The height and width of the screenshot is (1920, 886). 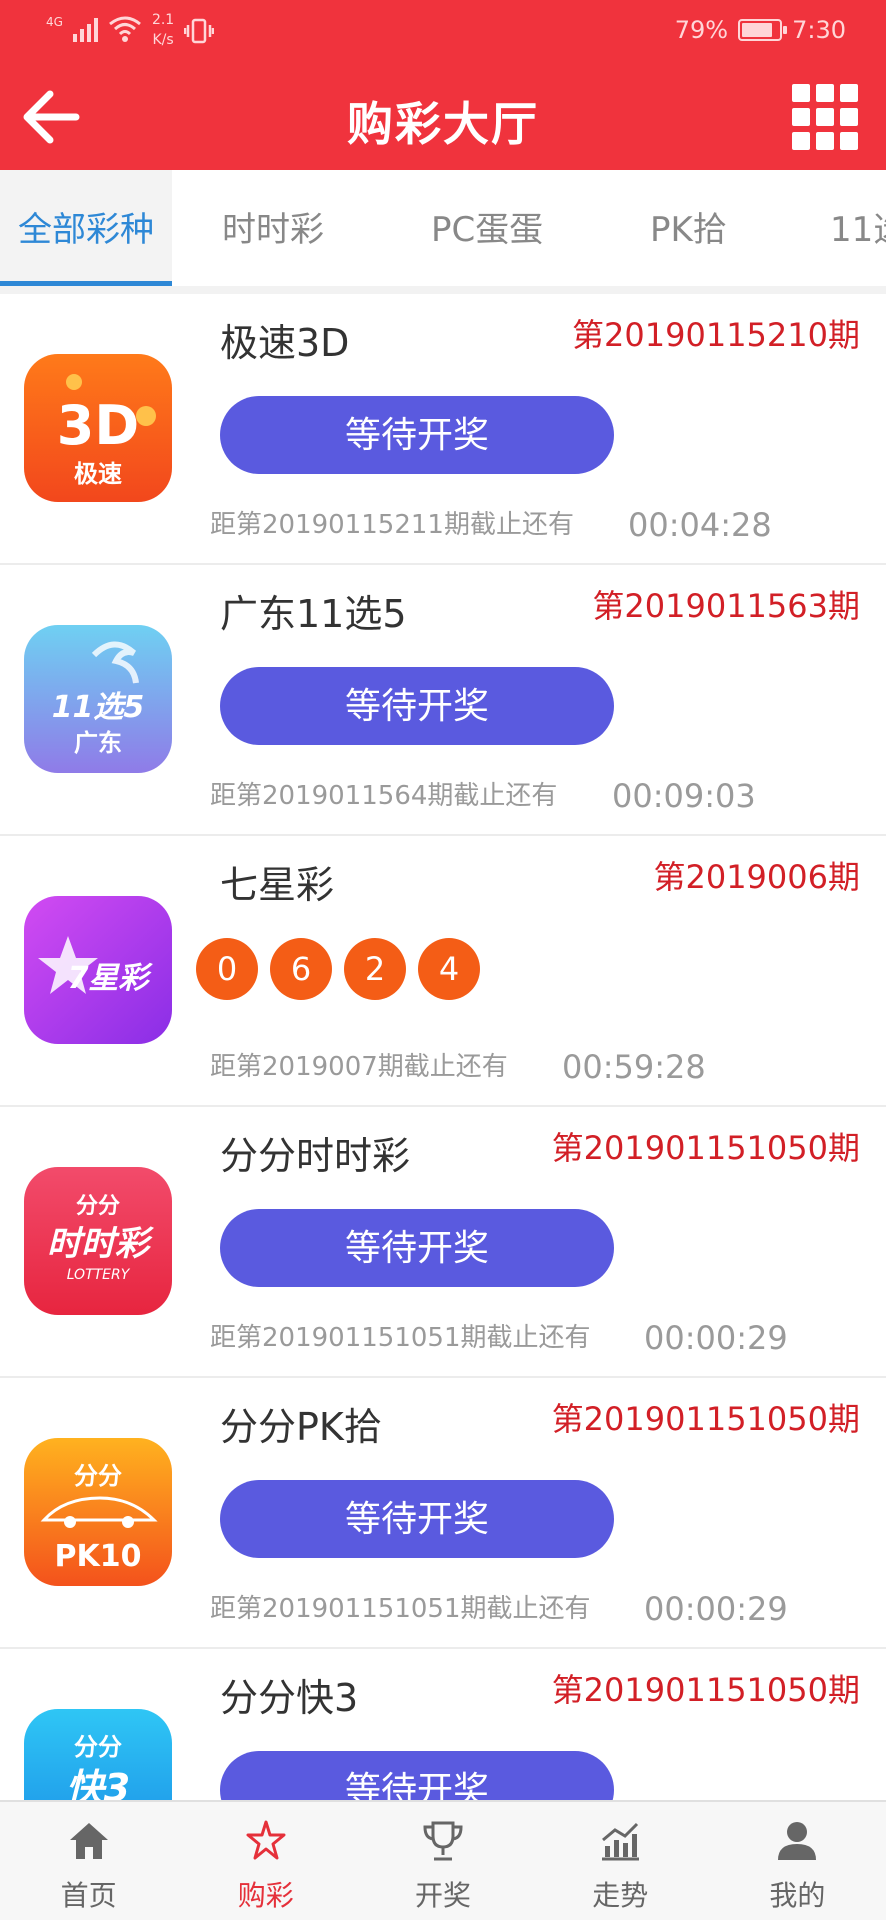 What do you see at coordinates (825, 117) in the screenshot?
I see `grid-menu-icon` at bounding box center [825, 117].